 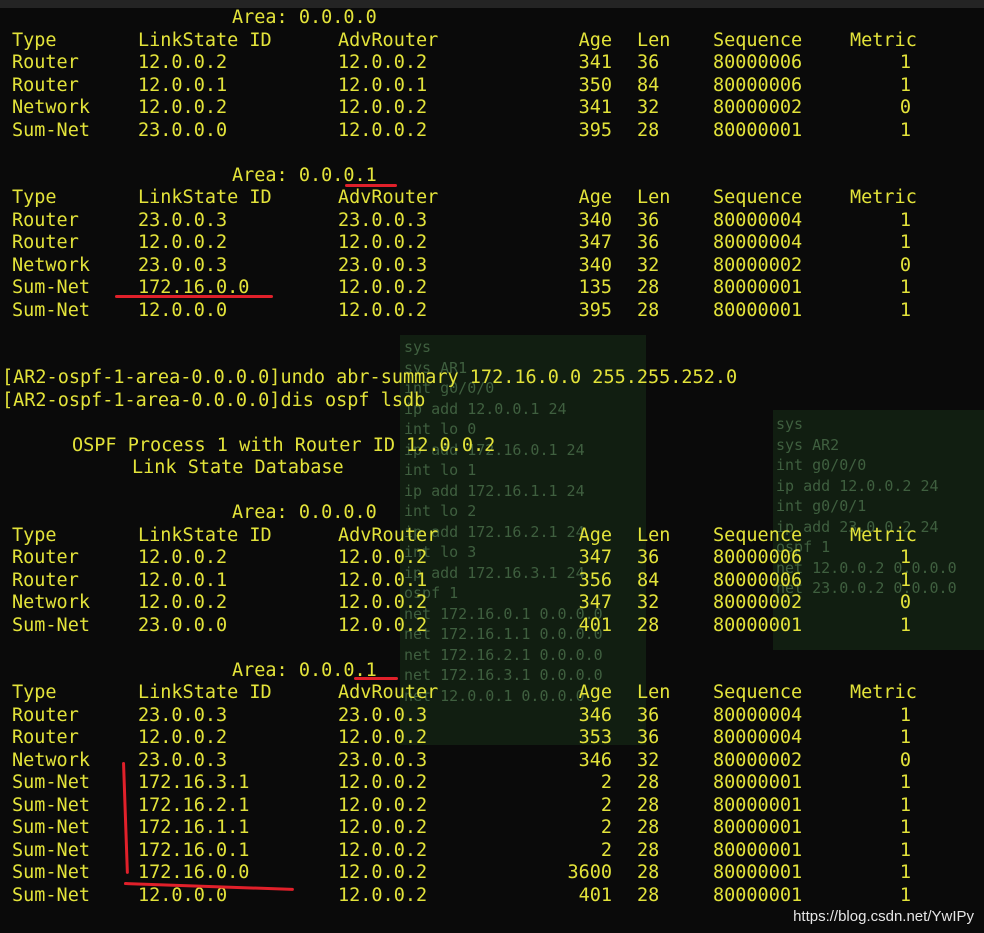 I want to click on table-cell: 172.16.0.1, so click(x=194, y=850).